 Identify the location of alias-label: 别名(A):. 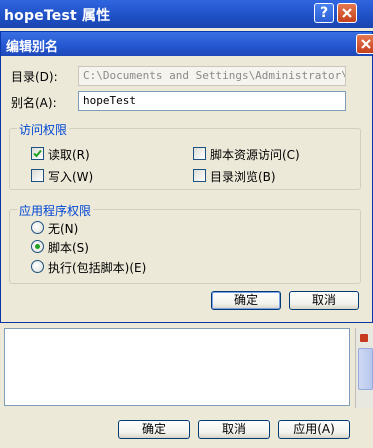
(34, 103).